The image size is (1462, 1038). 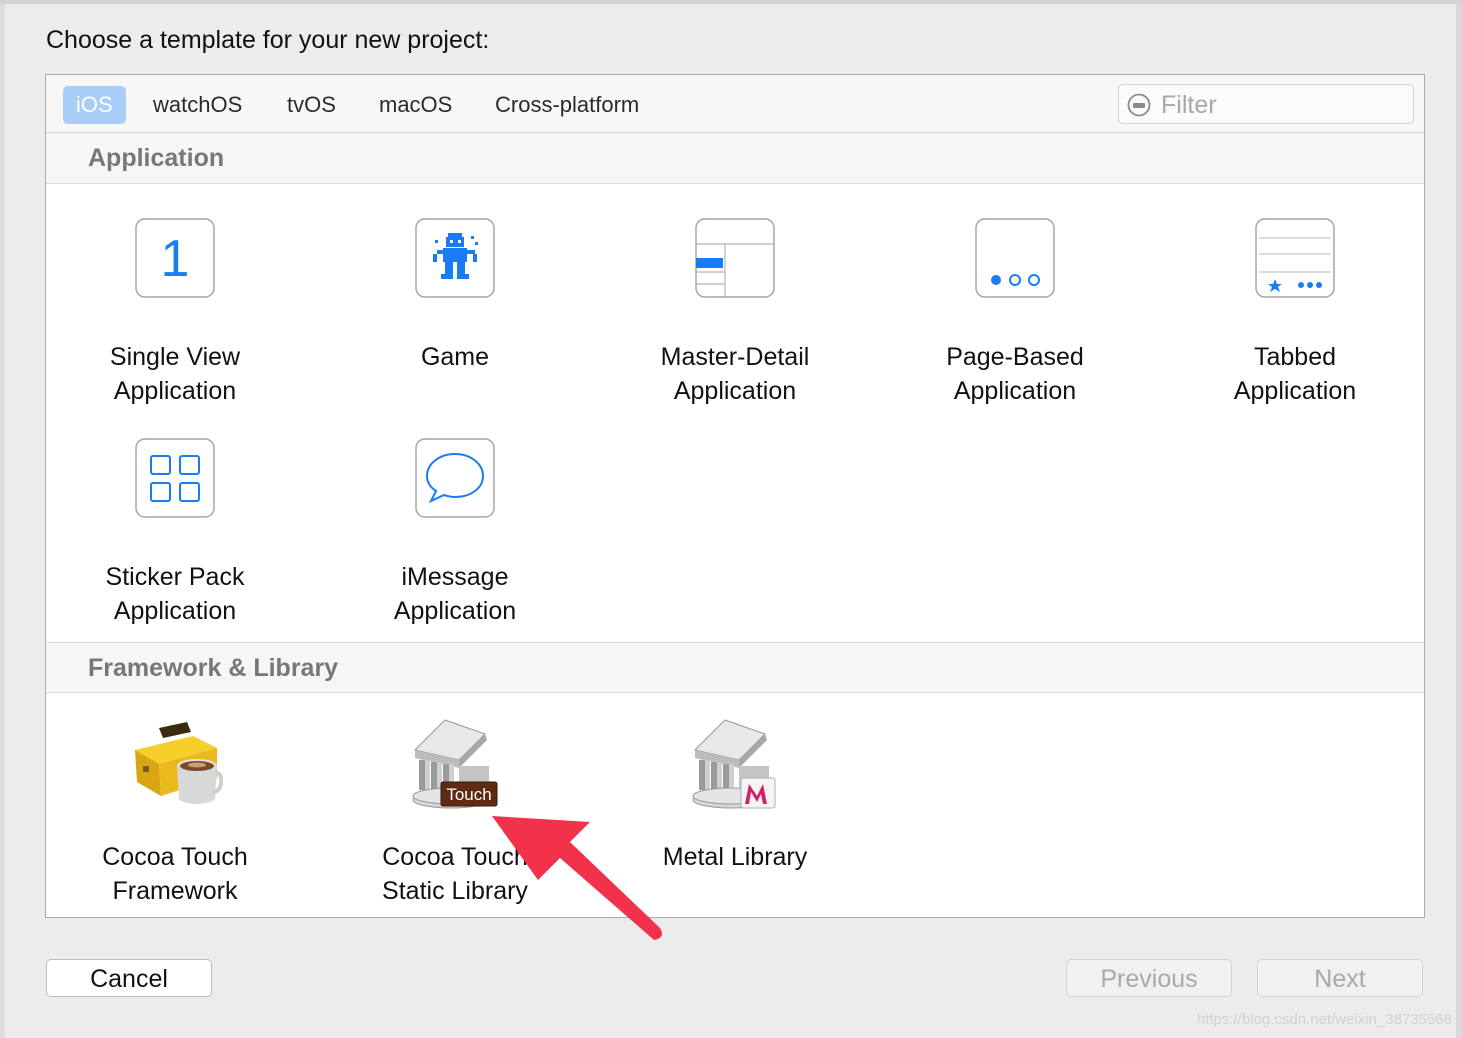 What do you see at coordinates (1324, 1019) in the screenshot?
I see `watermark: https://blog.csdn.net/weixin_38735568` at bounding box center [1324, 1019].